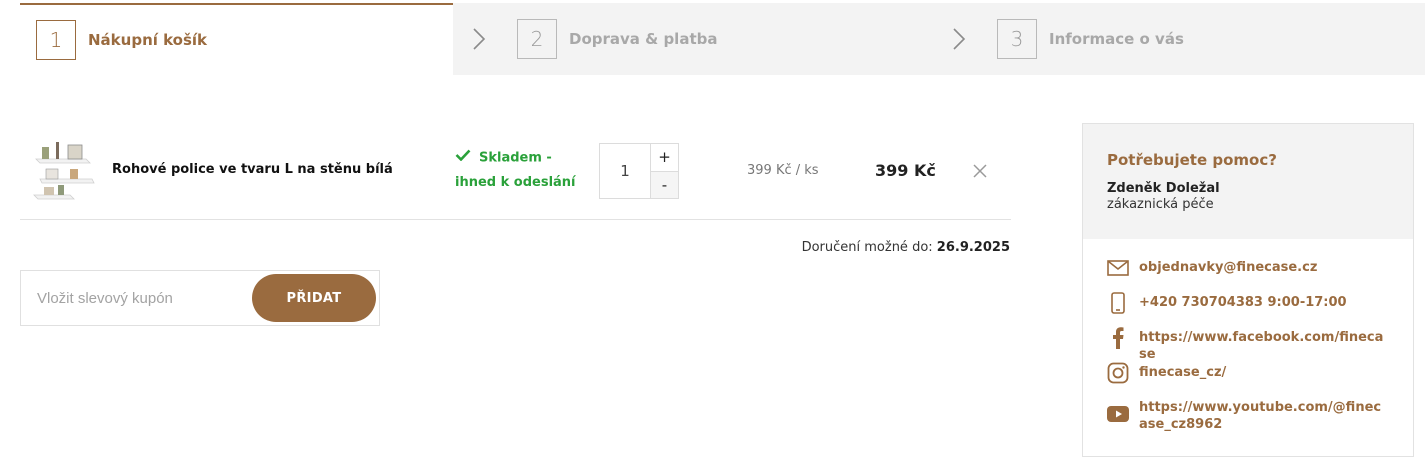 This screenshot has width=1425, height=463. I want to click on contact-email-text: objednavky@finecase.cz, so click(1228, 267).